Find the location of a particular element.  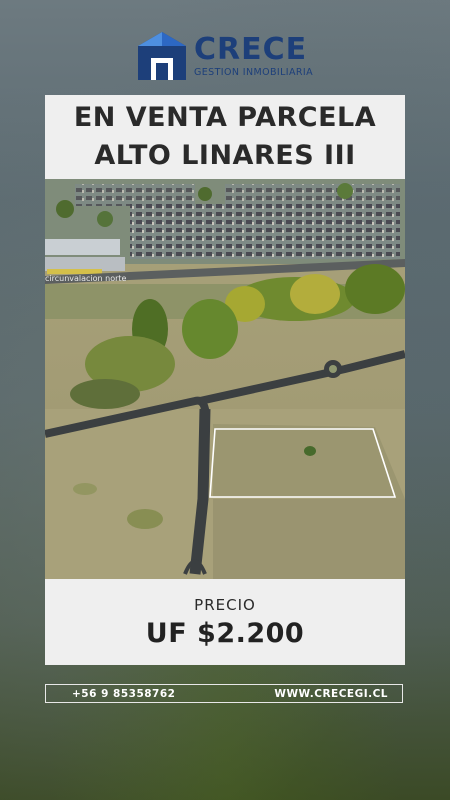

brand-logo: CRECE GESTION INMOBILIARIA is located at coordinates (231, 56).